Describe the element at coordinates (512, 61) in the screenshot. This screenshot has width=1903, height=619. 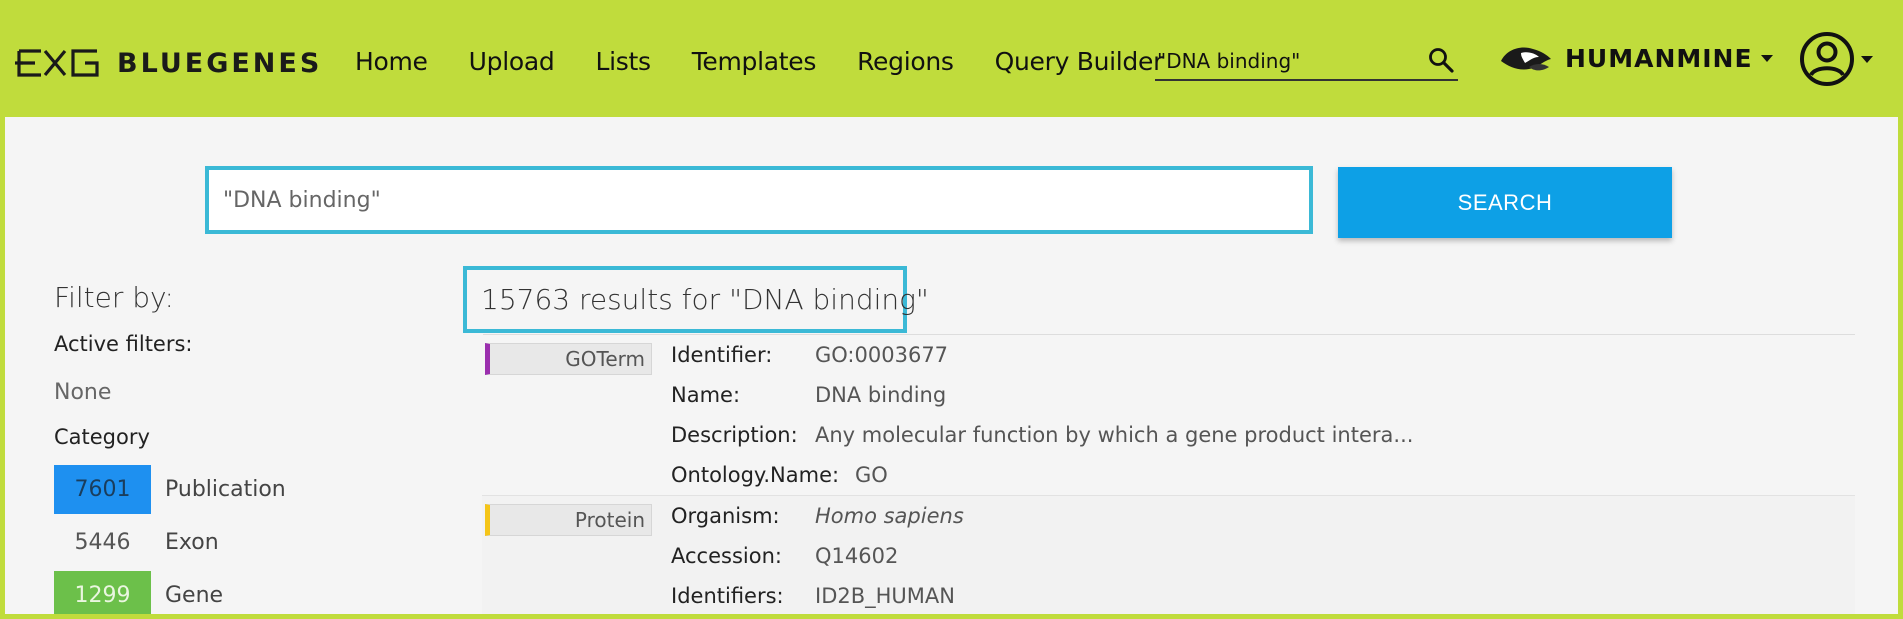
I see `nav-upload: Upload` at that location.